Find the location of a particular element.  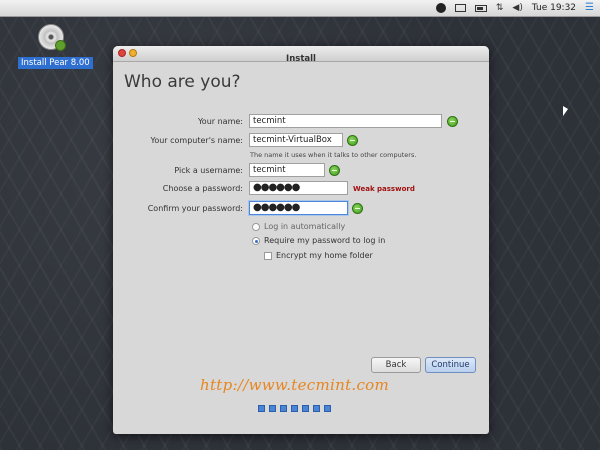

page-title: Who are you? is located at coordinates (182, 82).